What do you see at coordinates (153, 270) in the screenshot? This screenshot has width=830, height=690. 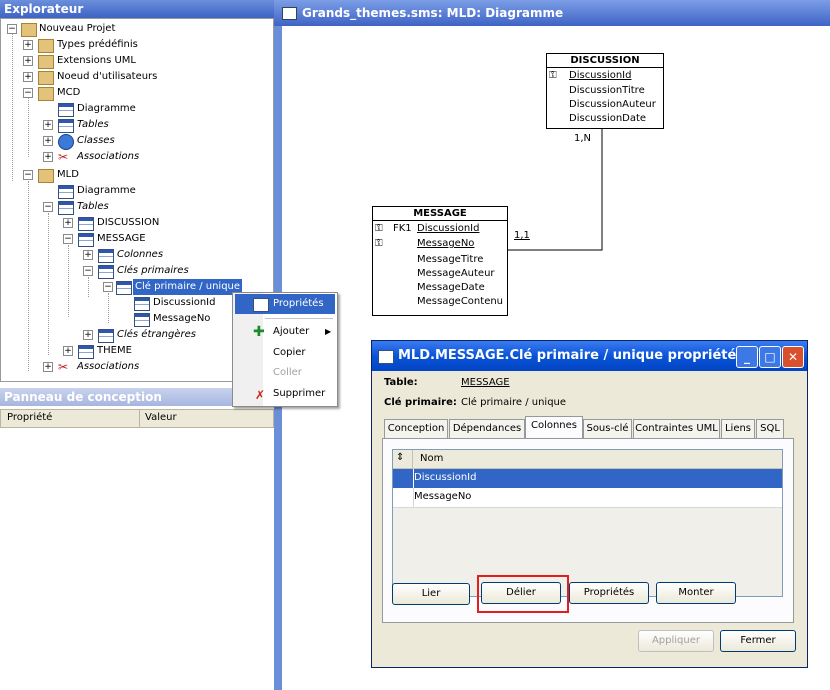 I see `tree-label: Clés primaires` at bounding box center [153, 270].